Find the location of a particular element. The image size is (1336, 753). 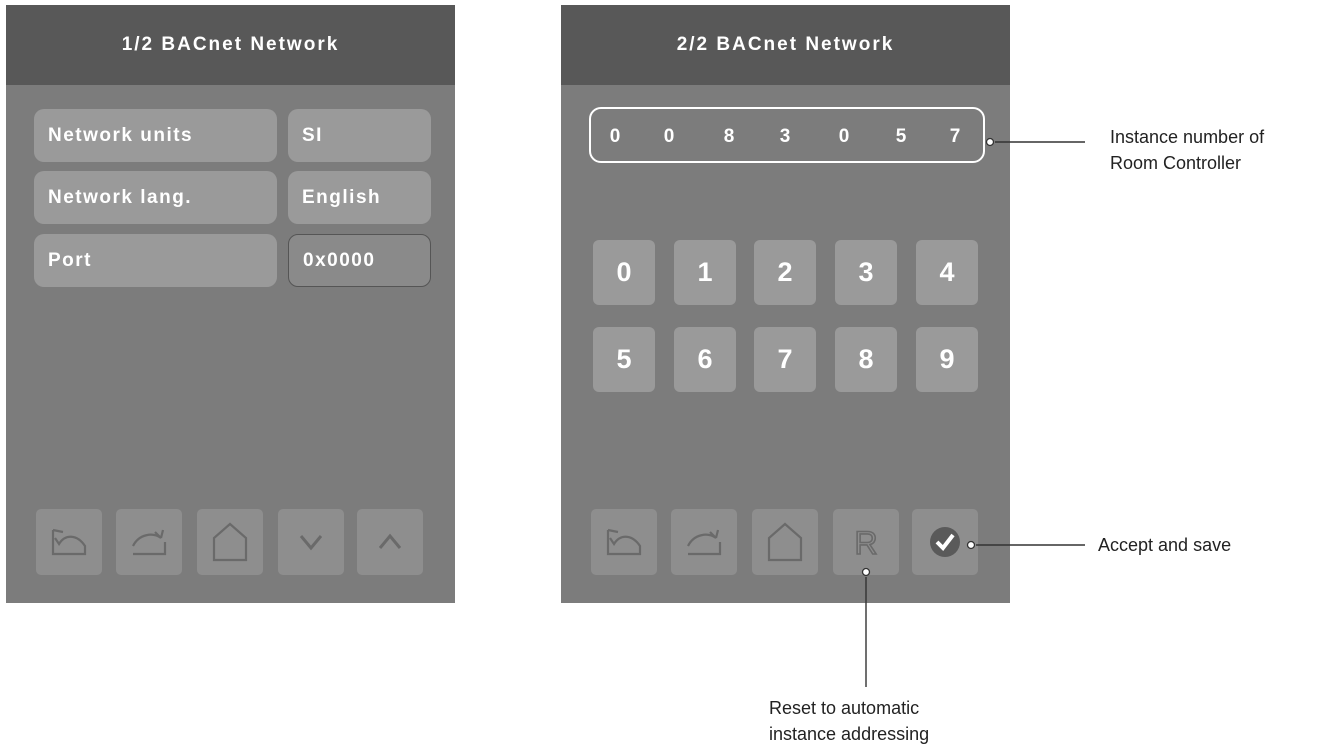

callout-line: instance addressing is located at coordinates (849, 734).